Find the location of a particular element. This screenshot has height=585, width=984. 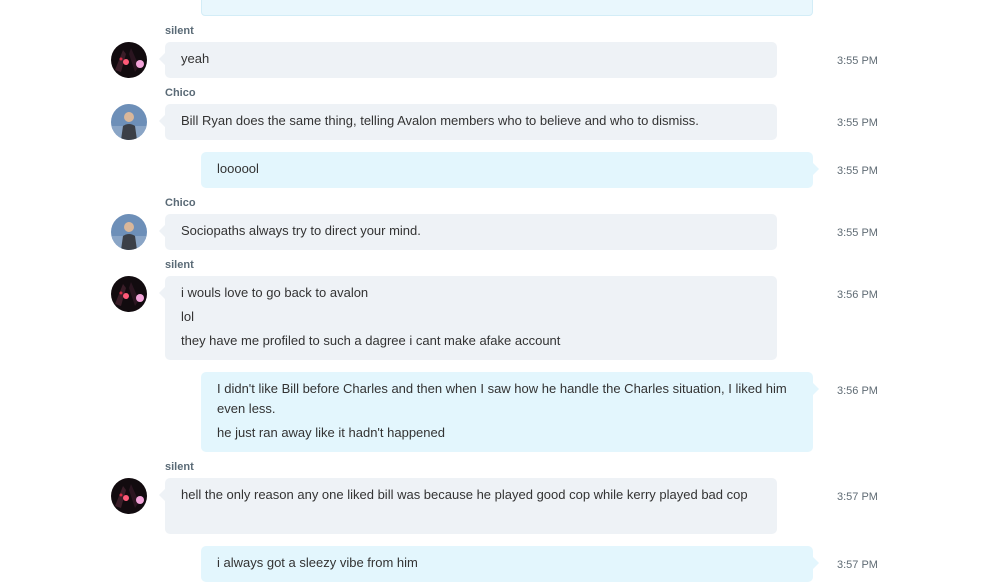

message-text: loooool is located at coordinates (238, 168).